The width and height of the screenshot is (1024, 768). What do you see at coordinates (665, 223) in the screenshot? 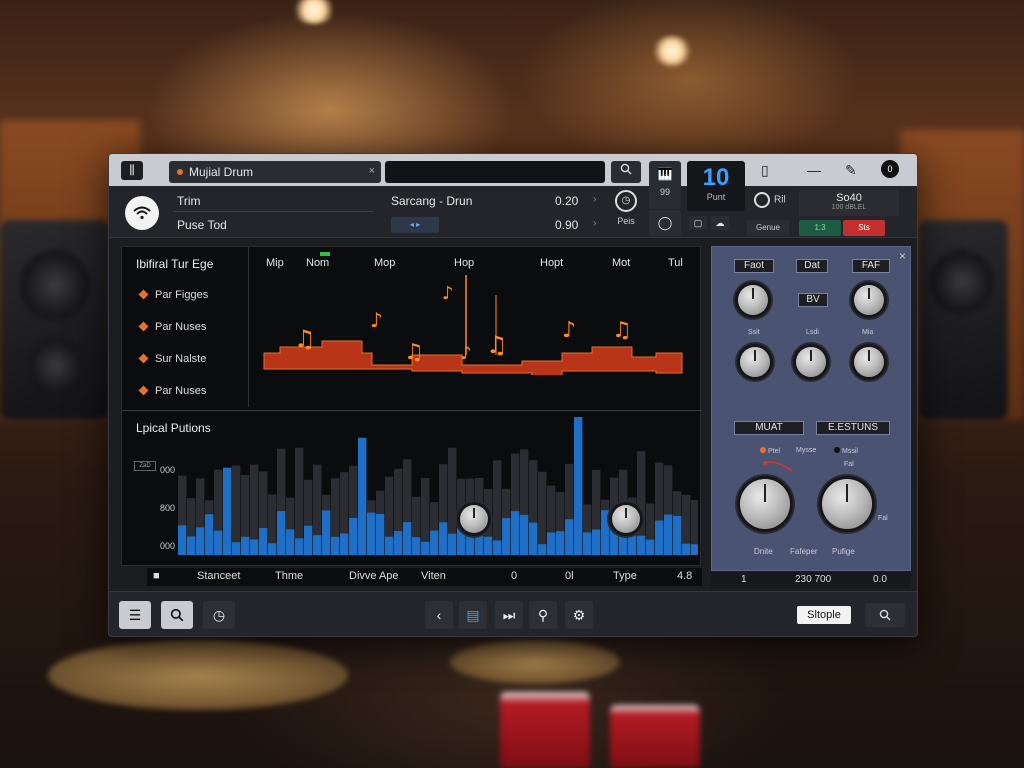
I see `chat-button: ◯` at bounding box center [665, 223].